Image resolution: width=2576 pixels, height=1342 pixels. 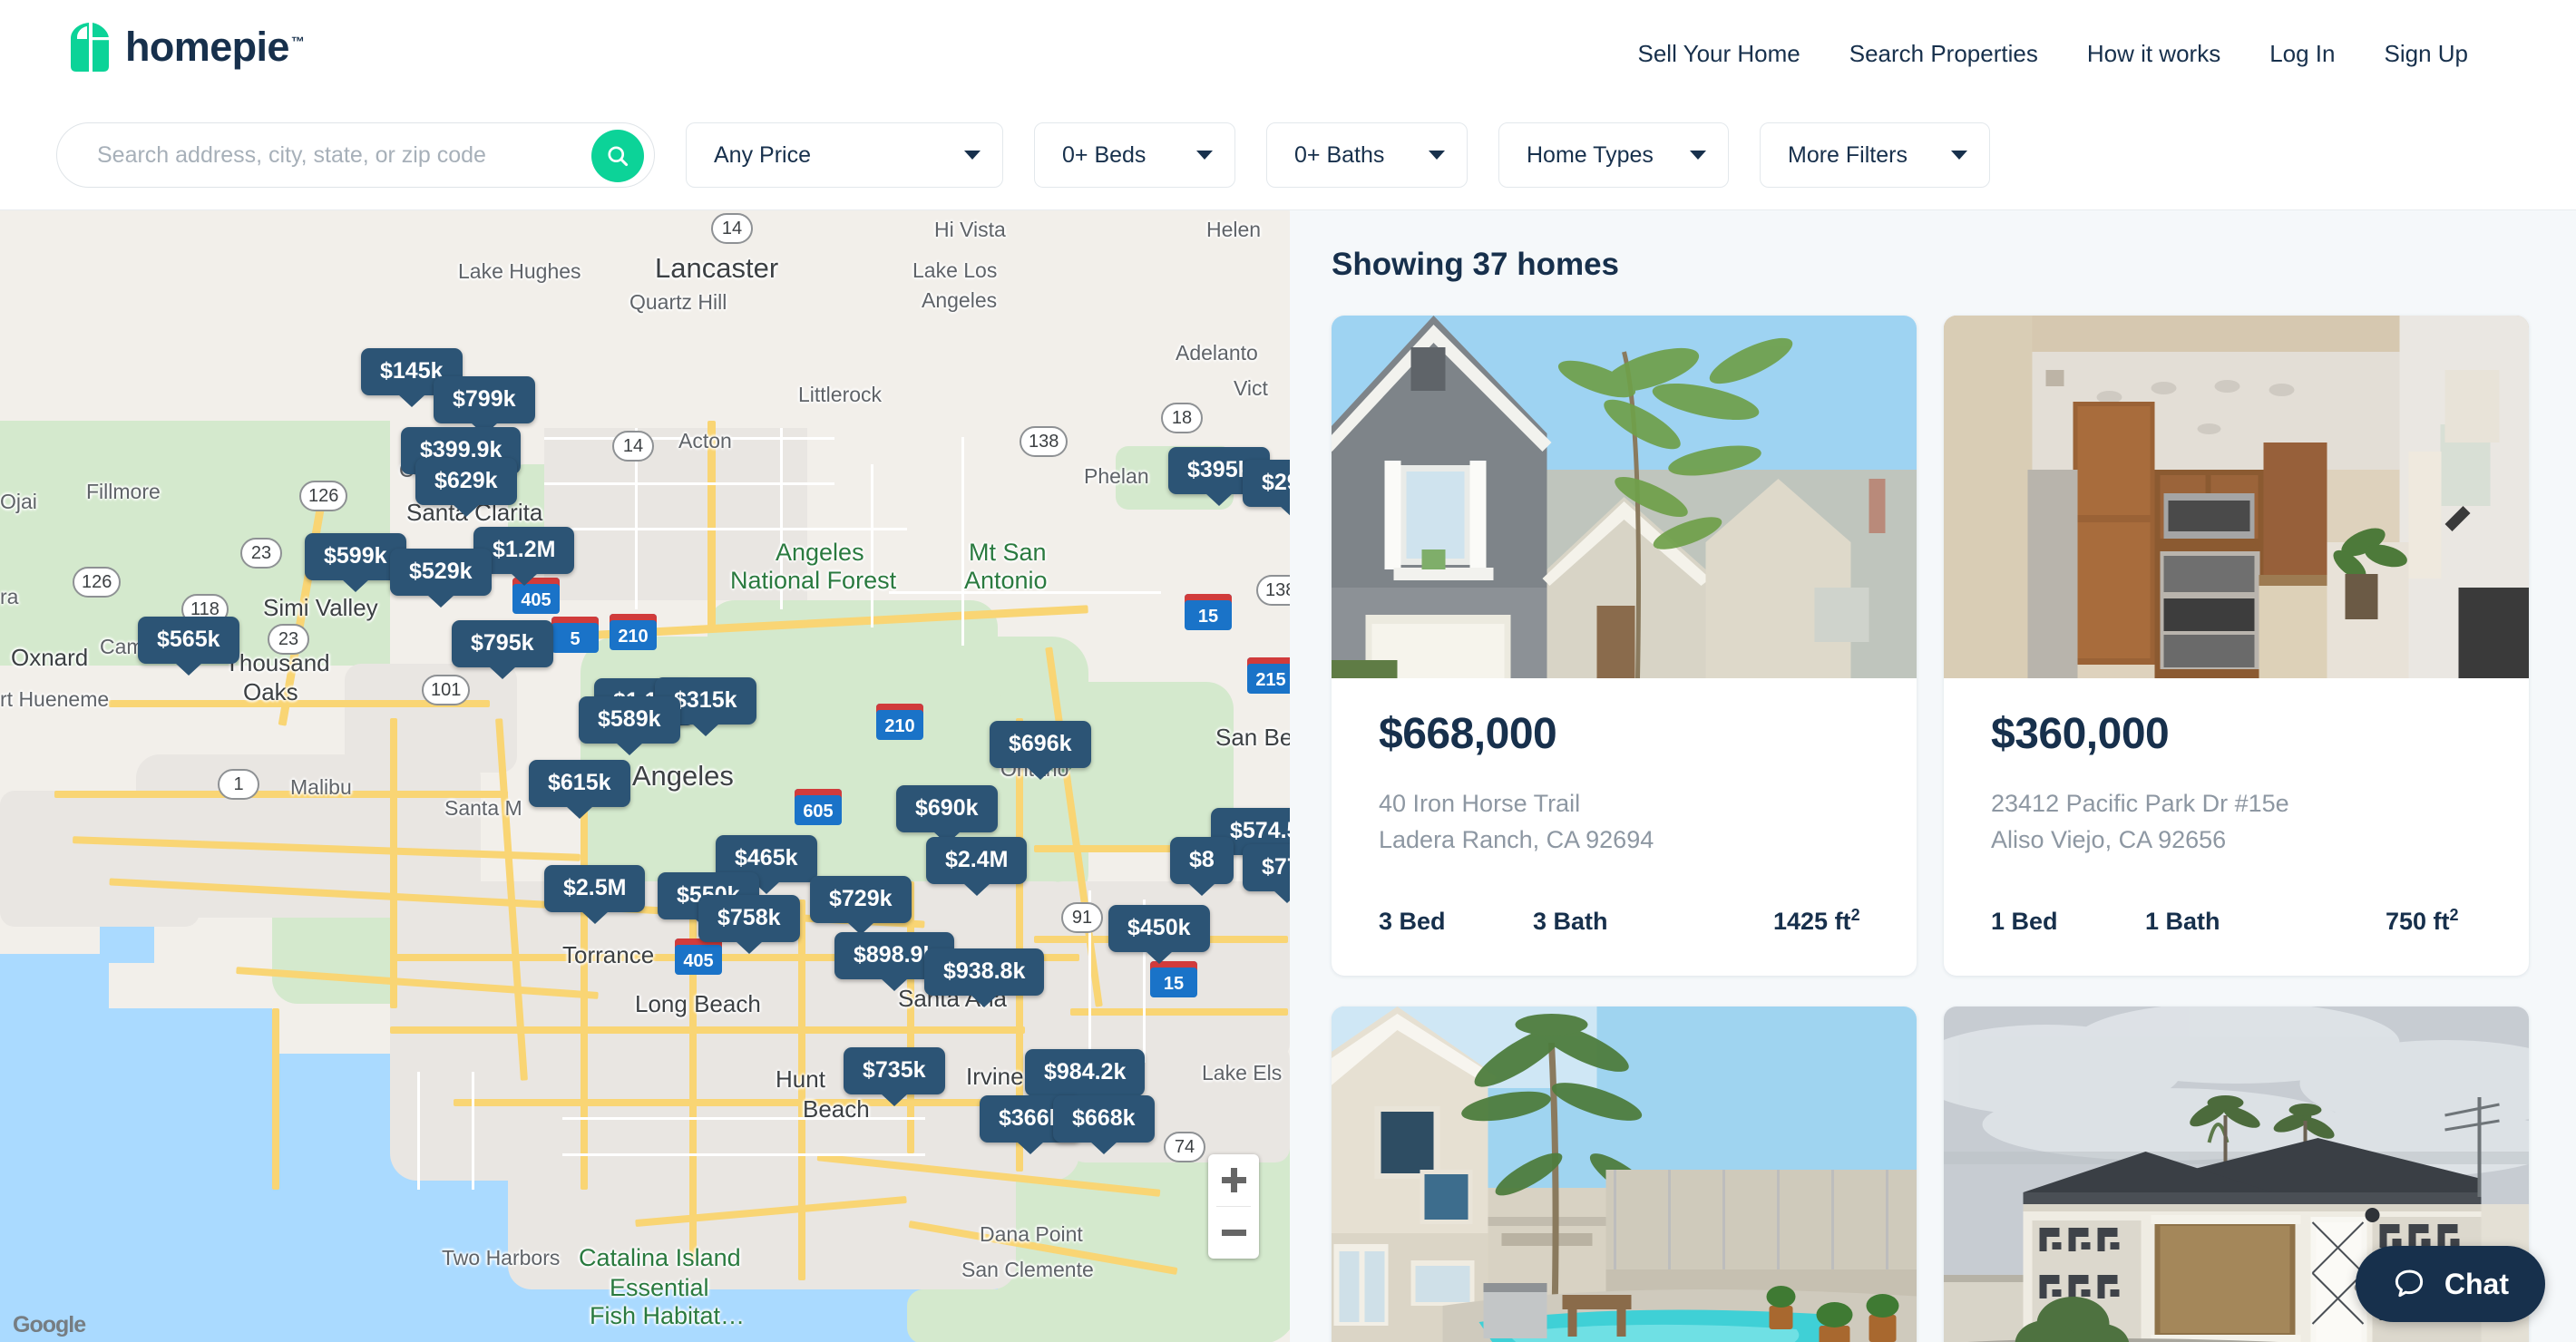 I want to click on nav-log-in: Log In, so click(x=2302, y=54).